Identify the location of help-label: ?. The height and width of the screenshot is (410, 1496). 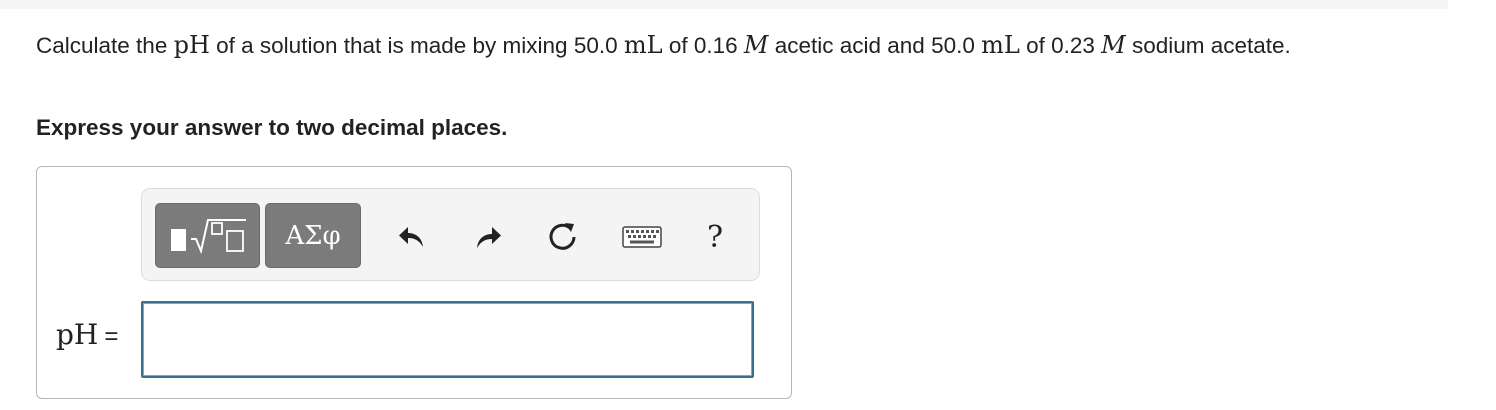
(715, 237).